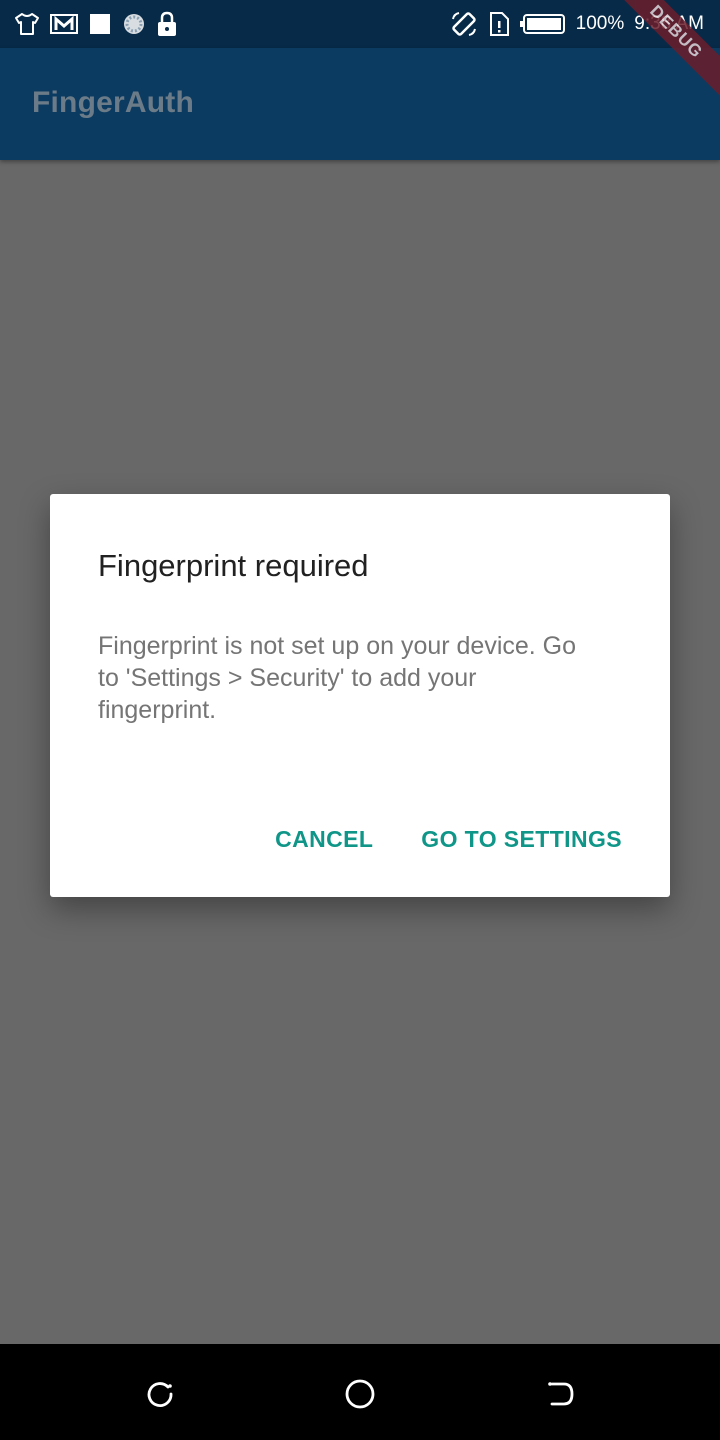  I want to click on gmail-icon, so click(64, 24).